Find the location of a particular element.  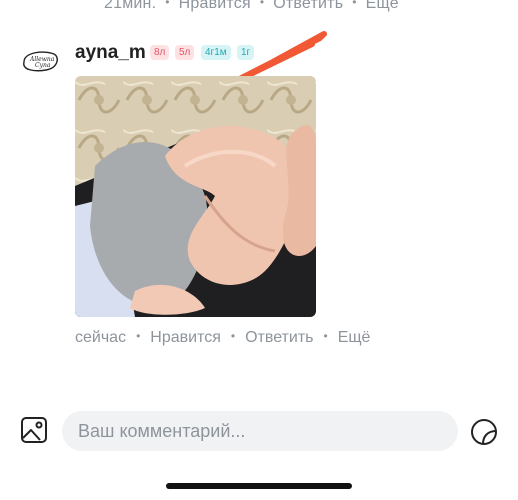

comment-time: сейчас is located at coordinates (101, 337).